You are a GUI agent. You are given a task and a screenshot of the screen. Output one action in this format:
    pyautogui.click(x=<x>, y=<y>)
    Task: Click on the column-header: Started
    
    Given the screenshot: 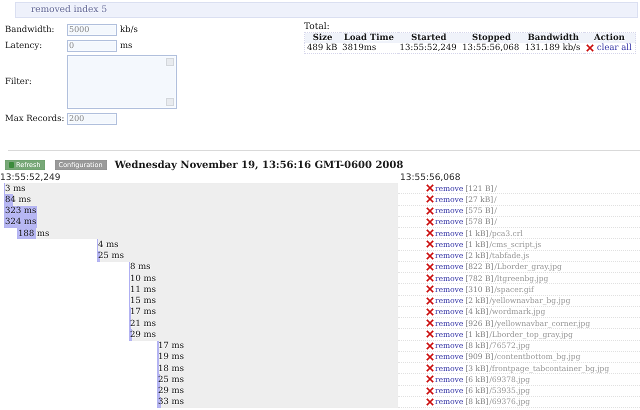 What is the action you would take?
    pyautogui.click(x=429, y=37)
    